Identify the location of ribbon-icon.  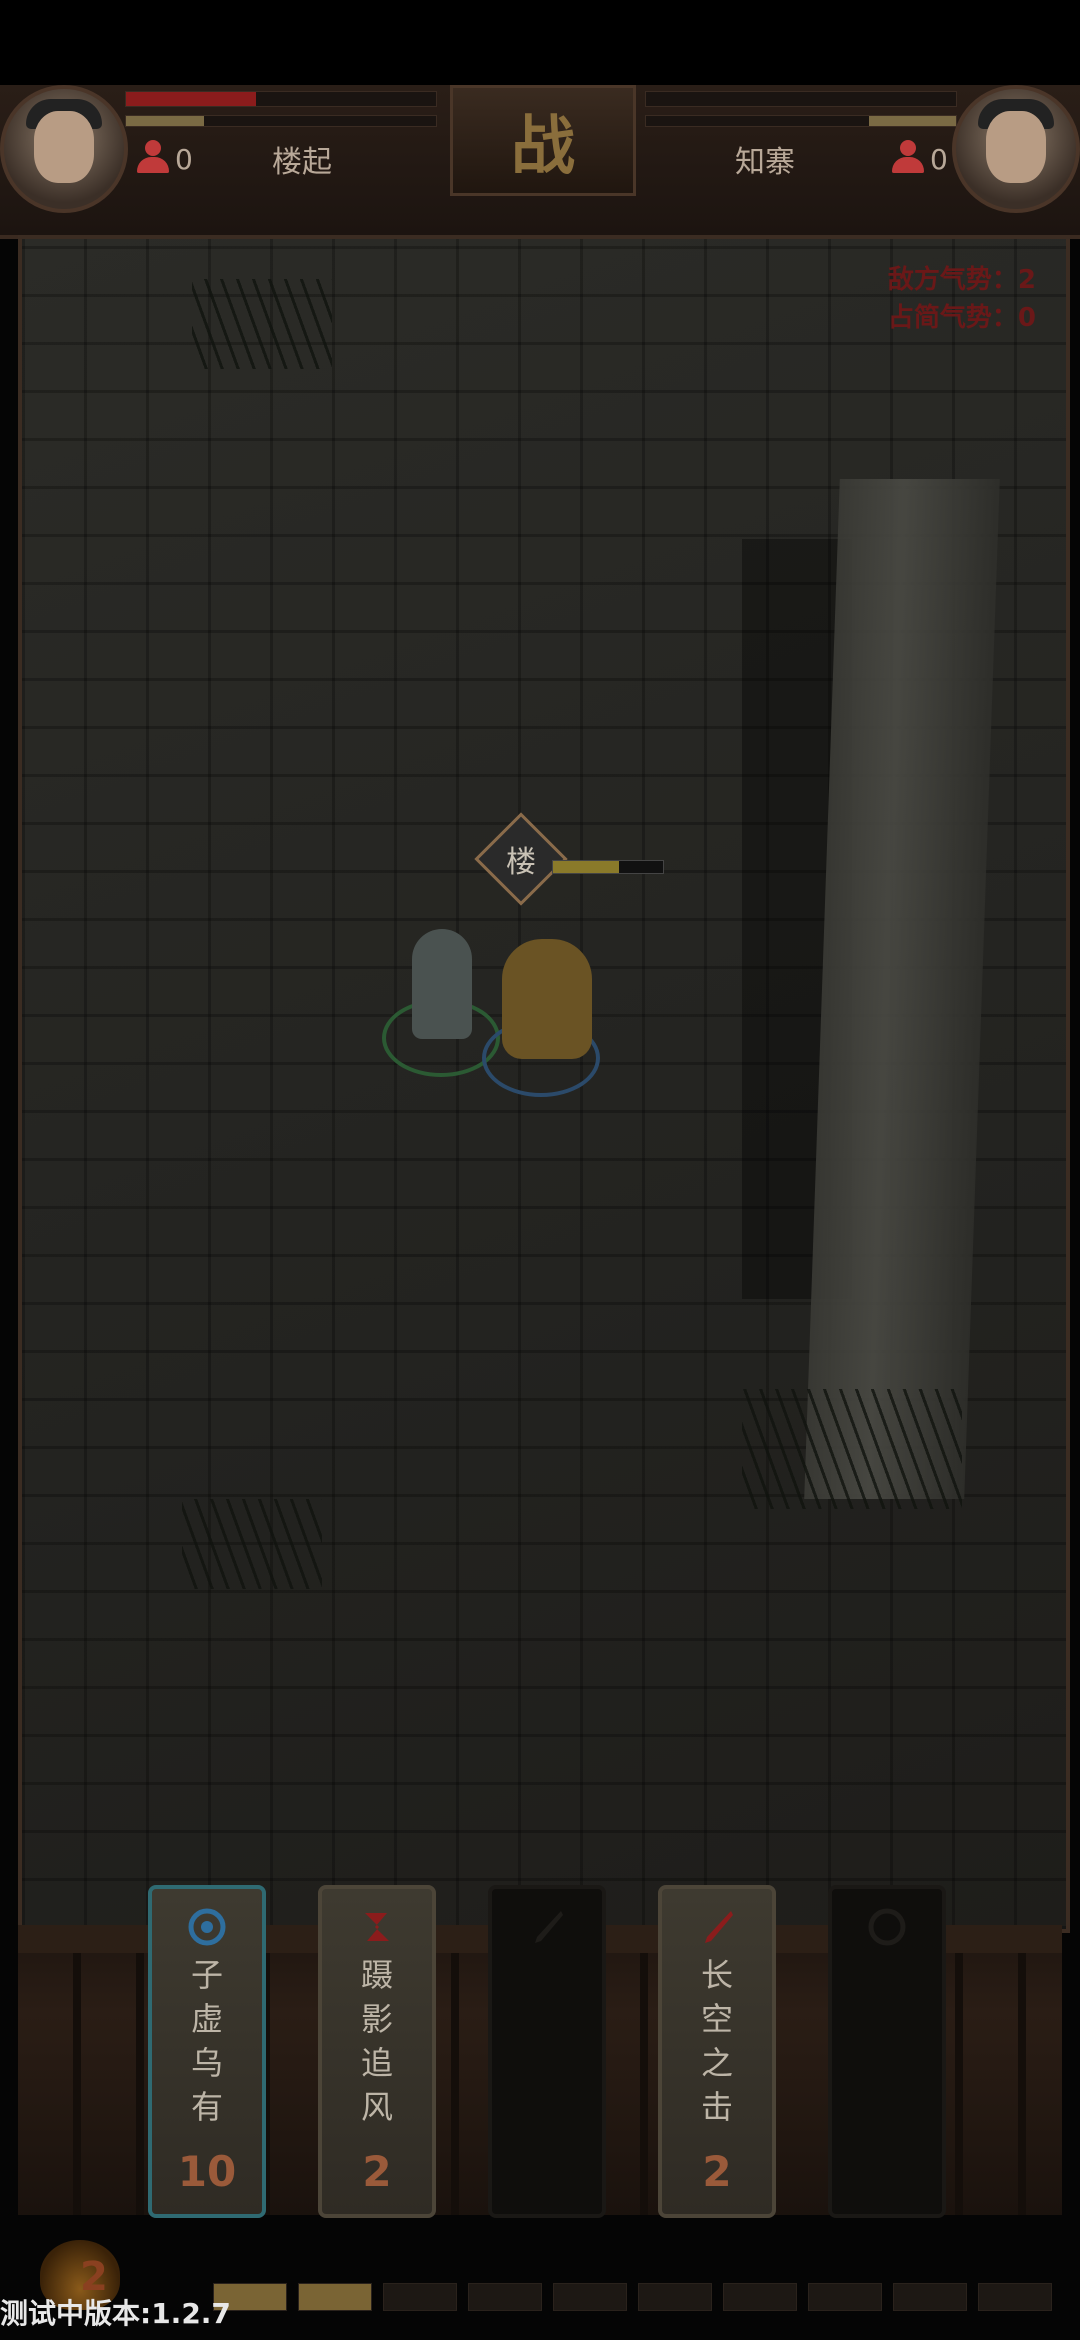
(377, 1927).